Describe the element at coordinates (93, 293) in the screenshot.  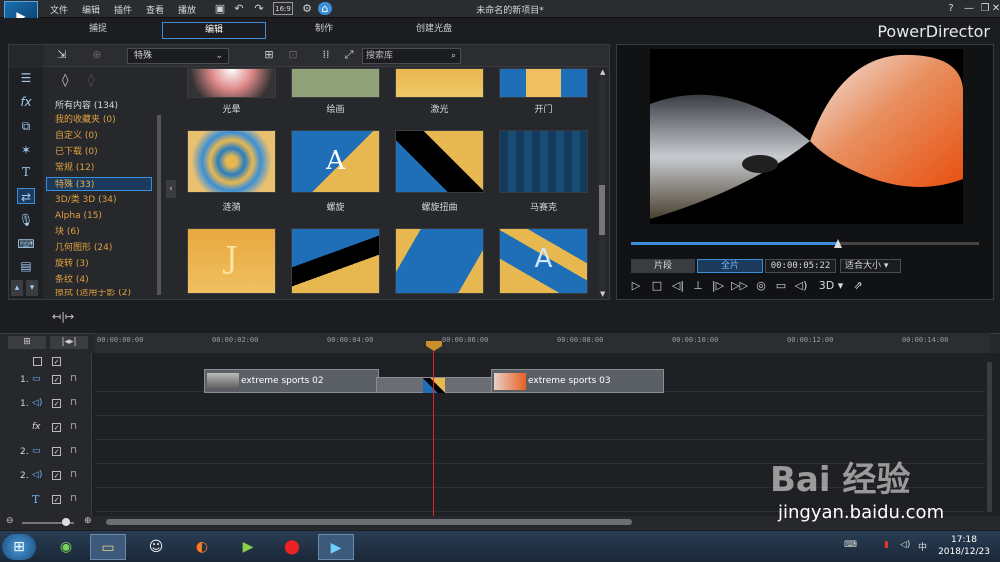
I see `category-item: 擦拭 (适用于影 (2)` at that location.